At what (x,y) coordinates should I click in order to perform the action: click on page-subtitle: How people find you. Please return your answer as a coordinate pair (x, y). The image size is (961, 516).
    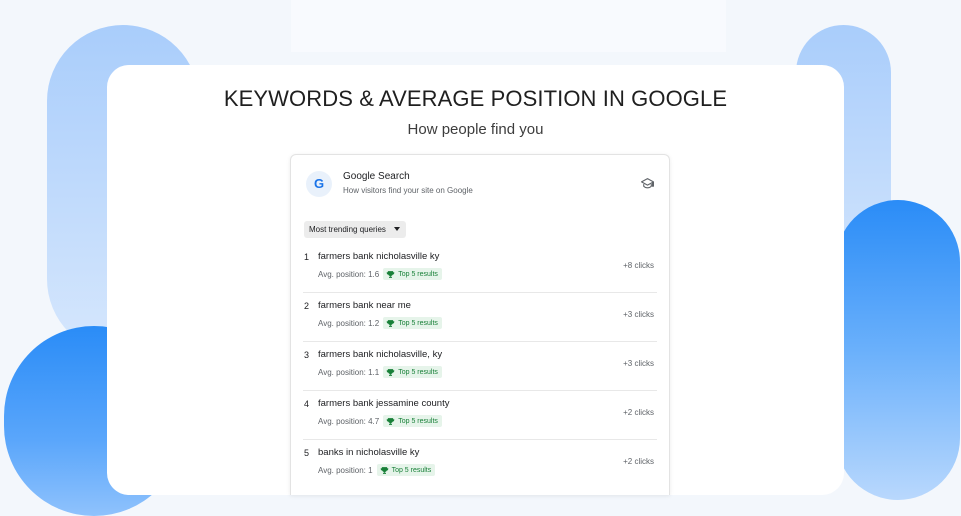
    Looking at the image, I should click on (475, 129).